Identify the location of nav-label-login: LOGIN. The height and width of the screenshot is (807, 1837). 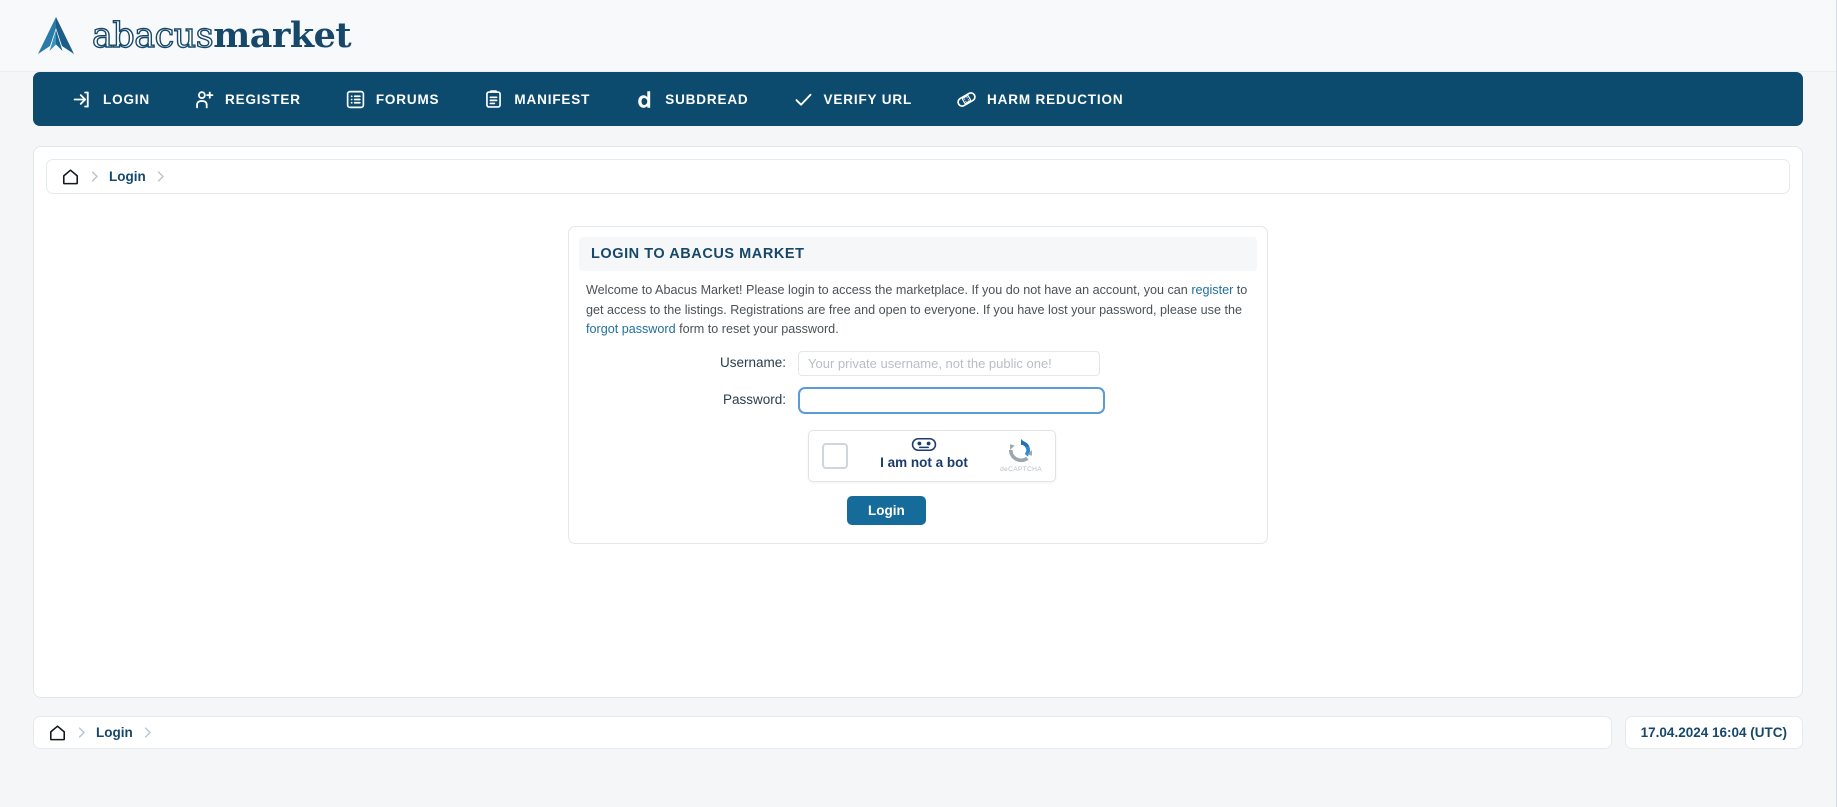
(126, 99).